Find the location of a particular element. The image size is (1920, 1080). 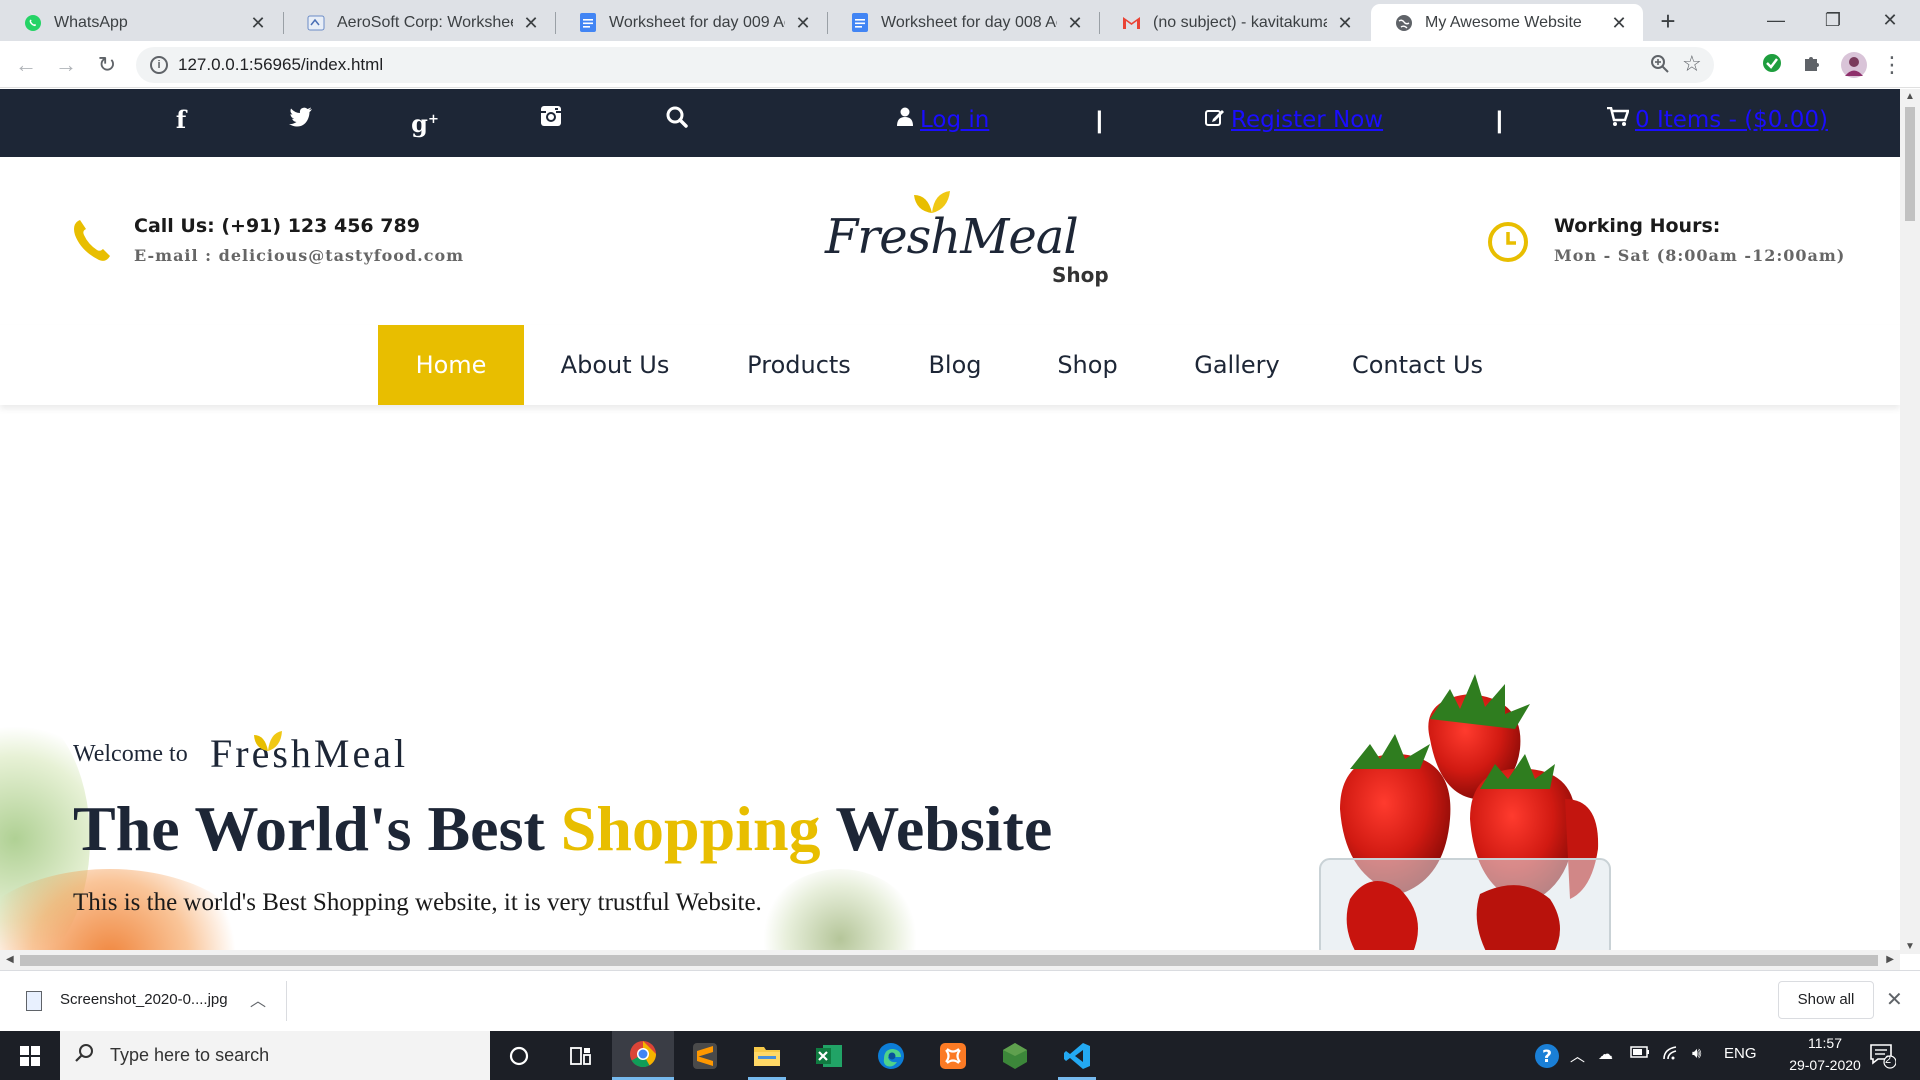

nav-about-us: About Us is located at coordinates (615, 365).